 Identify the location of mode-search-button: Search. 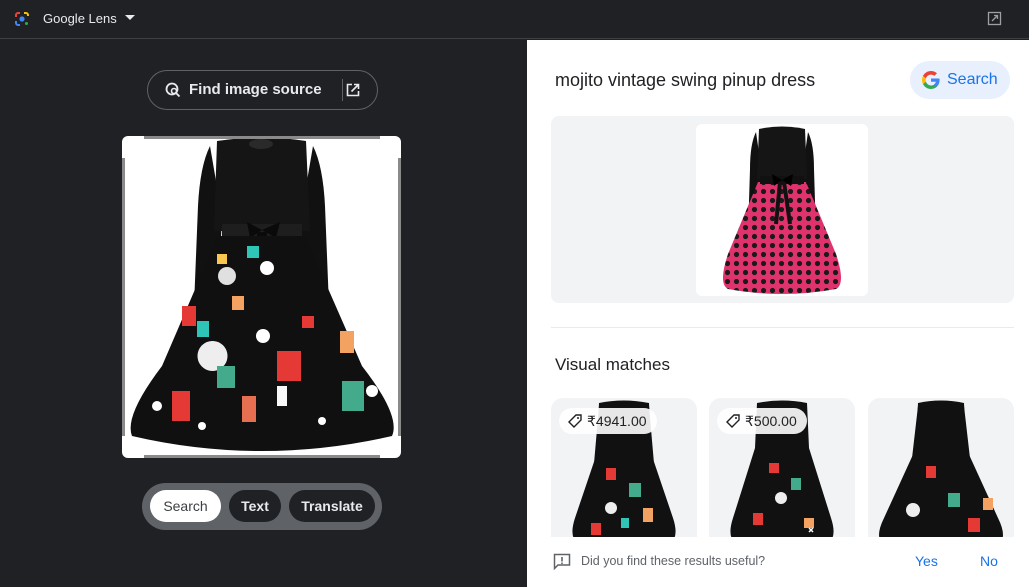
(185, 506).